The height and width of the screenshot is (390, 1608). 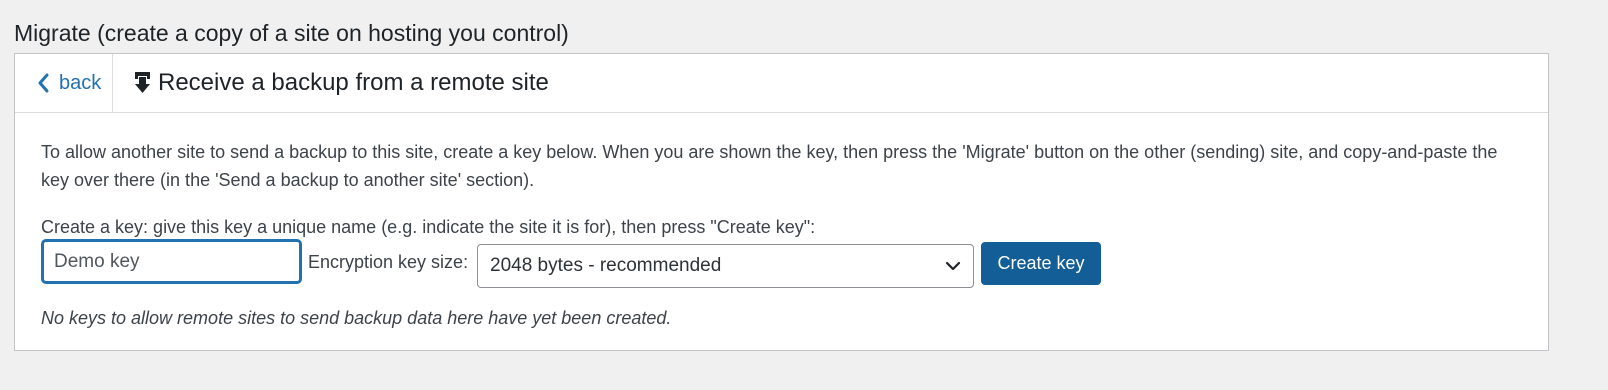 I want to click on chevron-left-icon, so click(x=43, y=83).